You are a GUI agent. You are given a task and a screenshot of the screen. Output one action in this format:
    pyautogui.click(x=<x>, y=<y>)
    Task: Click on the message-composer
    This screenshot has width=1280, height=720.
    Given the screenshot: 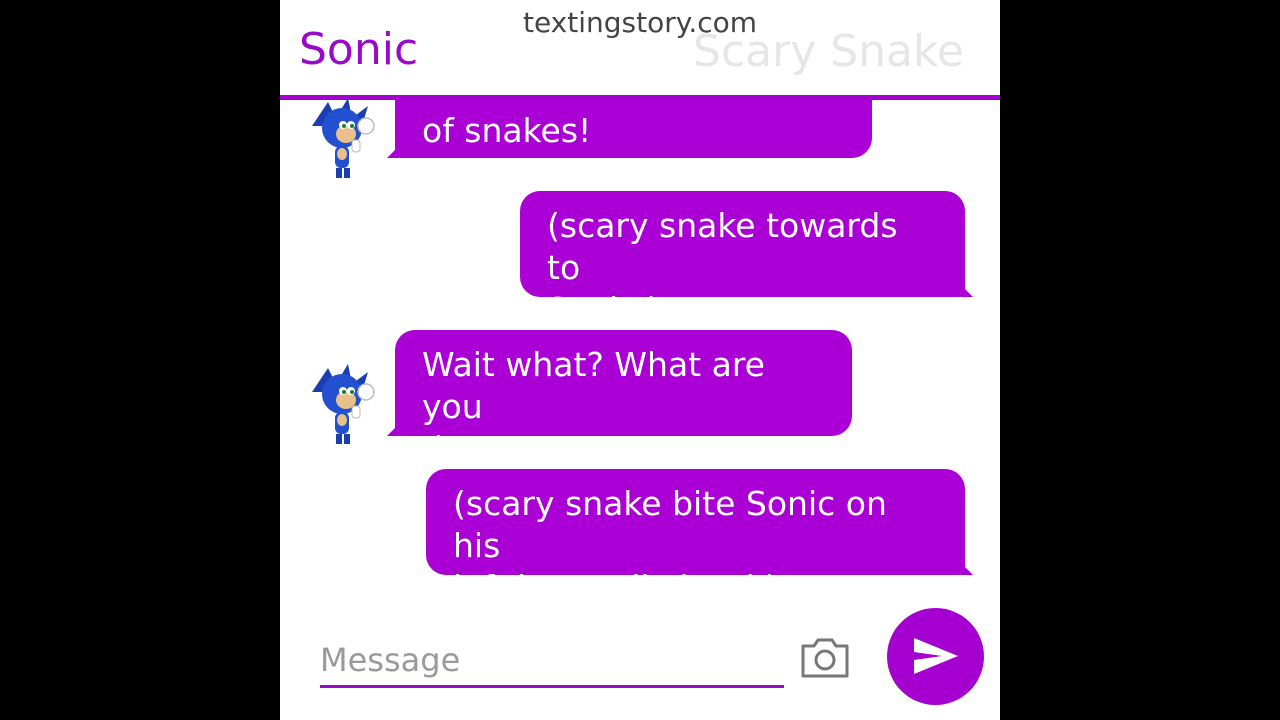 What is the action you would take?
    pyautogui.click(x=640, y=660)
    